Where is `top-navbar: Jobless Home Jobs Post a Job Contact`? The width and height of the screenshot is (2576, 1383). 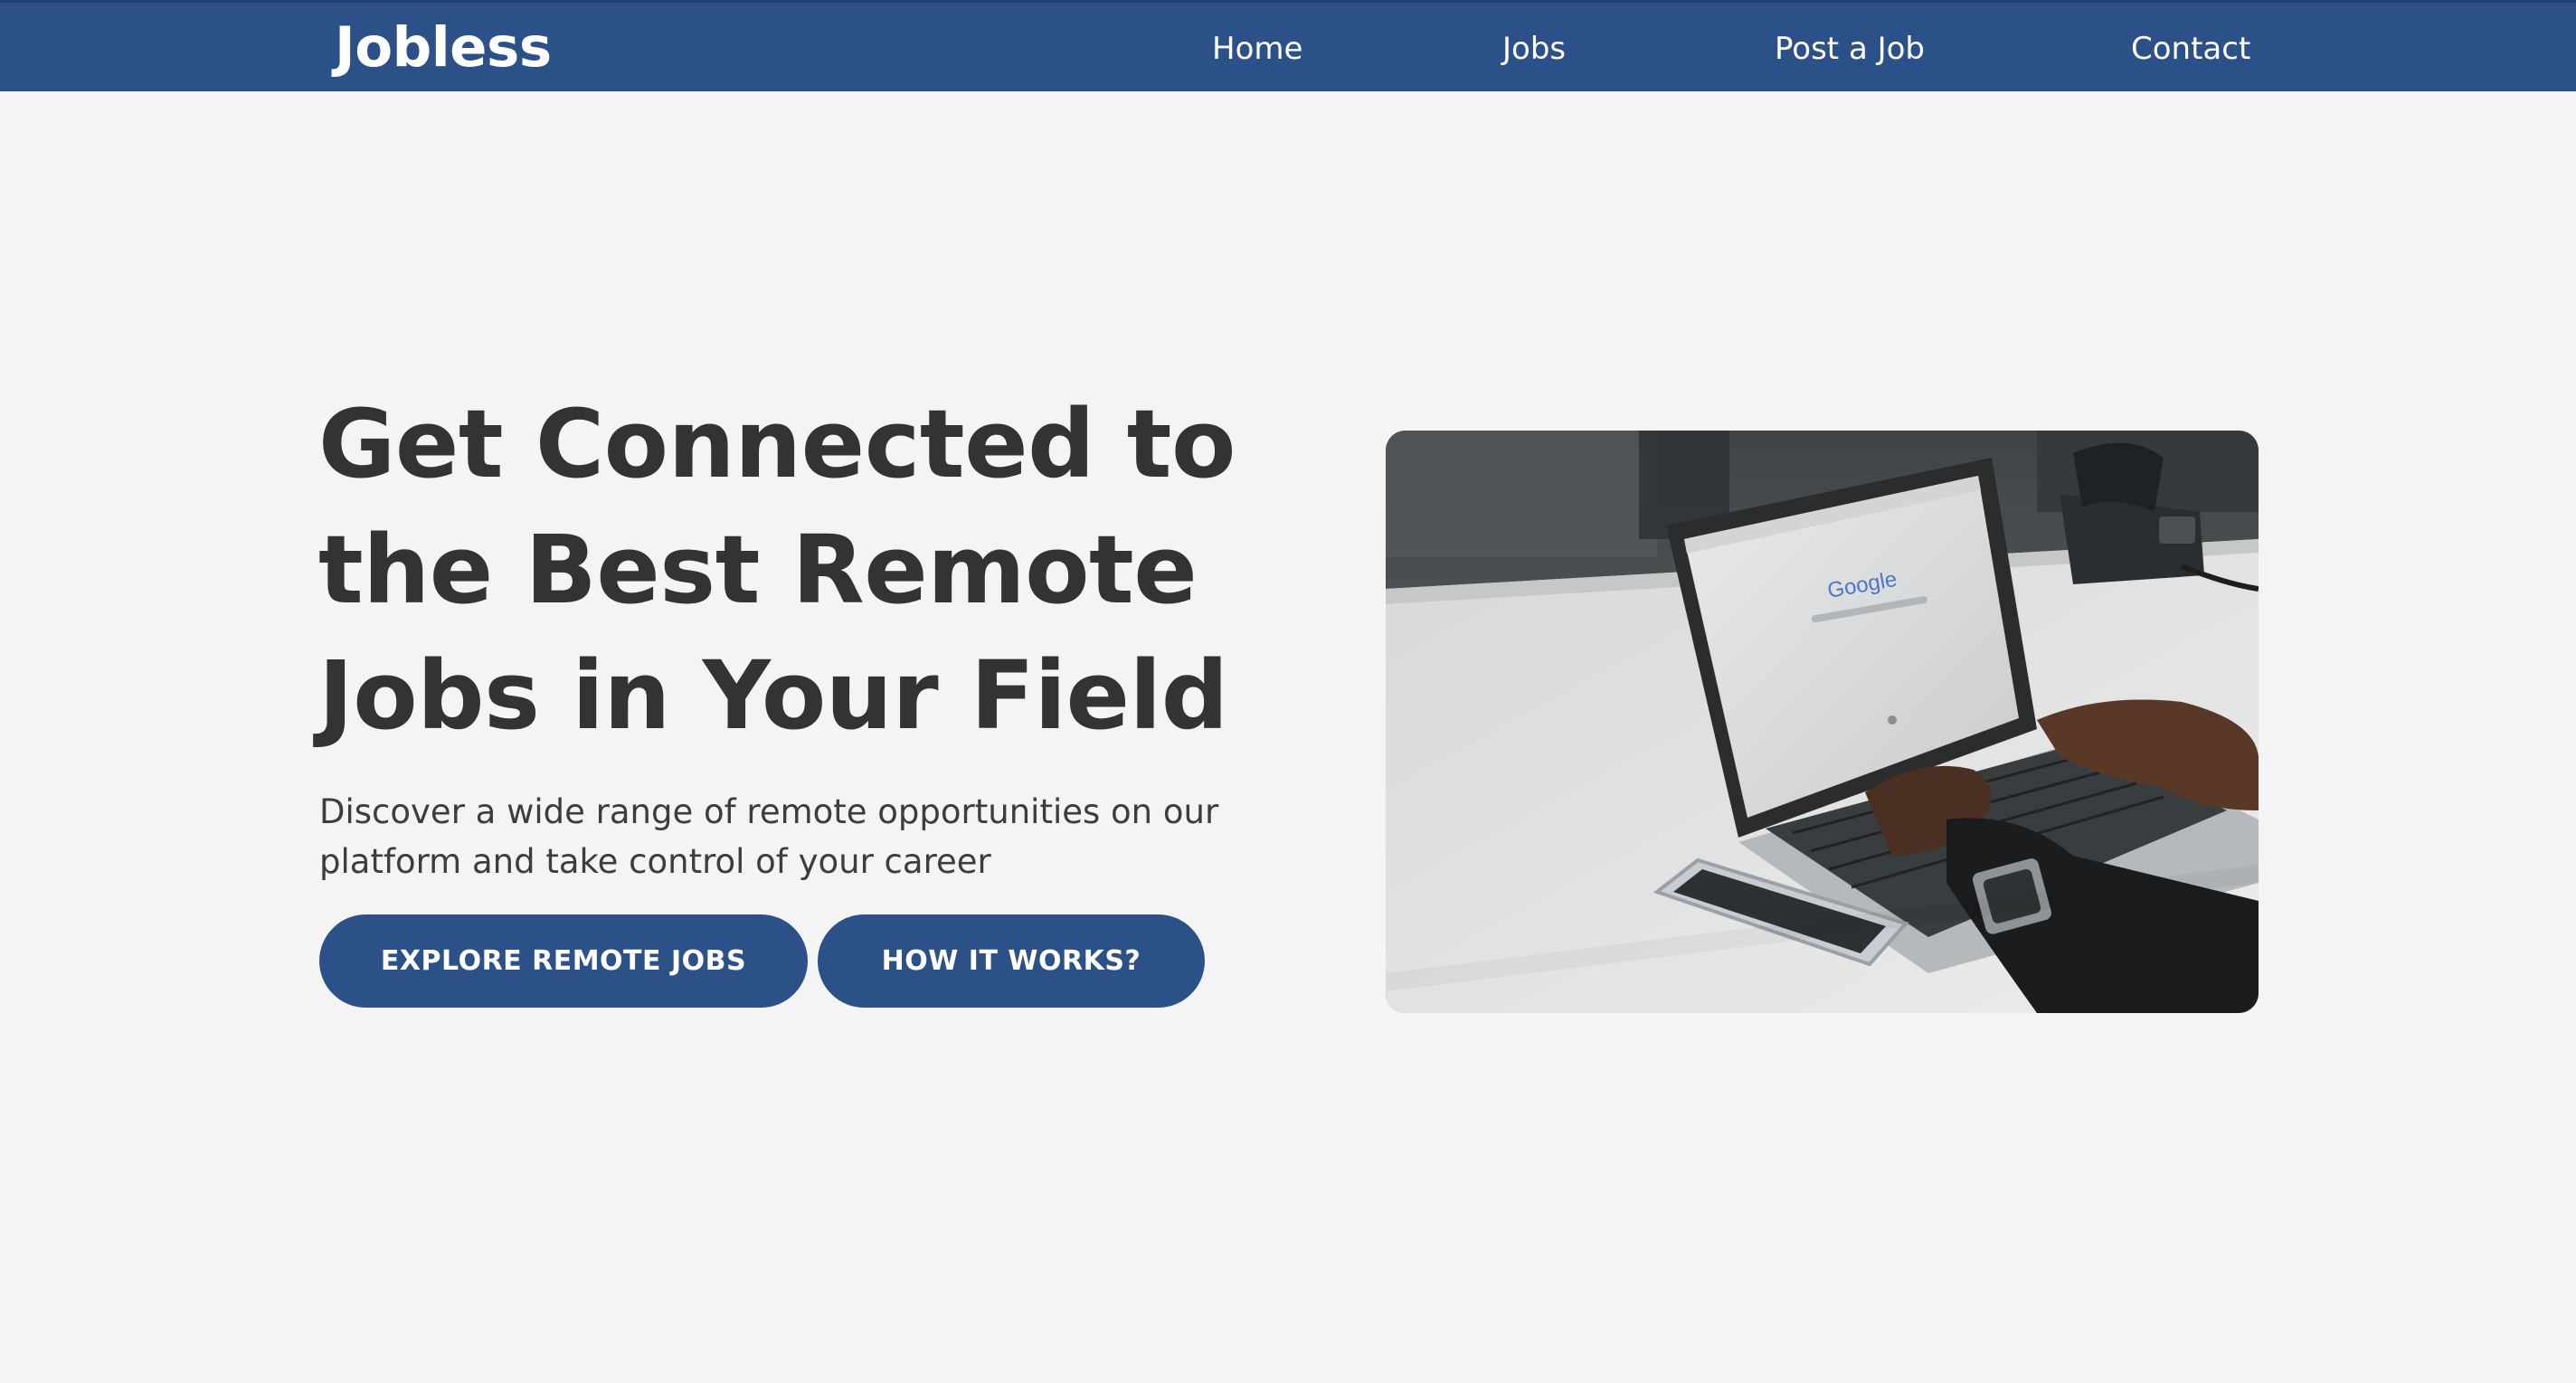
top-navbar: Jobless Home Jobs Post a Job Contact is located at coordinates (1288, 45).